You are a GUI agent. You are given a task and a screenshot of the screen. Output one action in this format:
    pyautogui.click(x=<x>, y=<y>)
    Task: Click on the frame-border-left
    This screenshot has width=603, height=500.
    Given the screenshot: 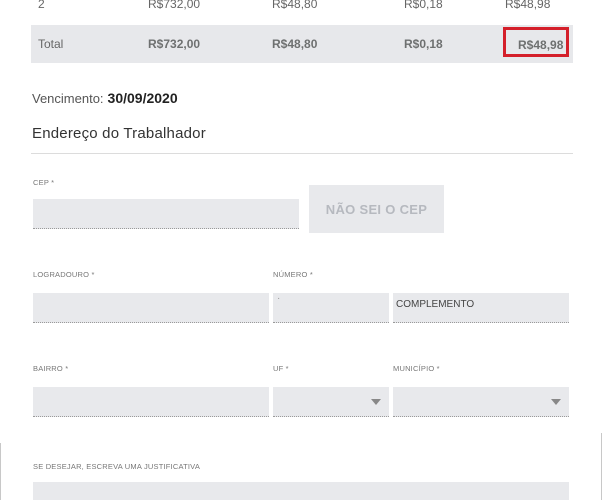 What is the action you would take?
    pyautogui.click(x=0, y=471)
    